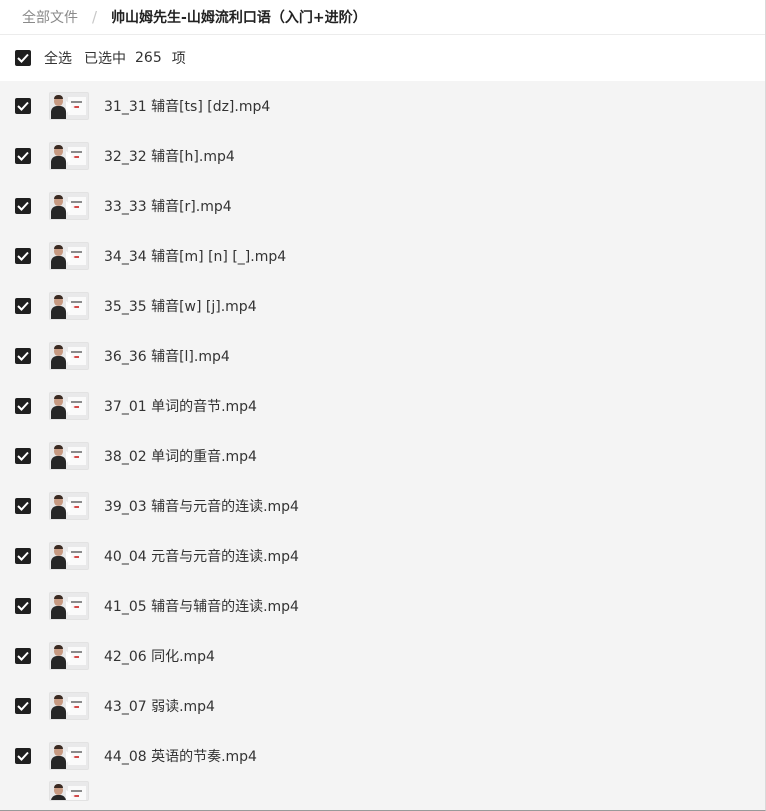 The image size is (766, 811). What do you see at coordinates (382, 791) in the screenshot?
I see `file-row` at bounding box center [382, 791].